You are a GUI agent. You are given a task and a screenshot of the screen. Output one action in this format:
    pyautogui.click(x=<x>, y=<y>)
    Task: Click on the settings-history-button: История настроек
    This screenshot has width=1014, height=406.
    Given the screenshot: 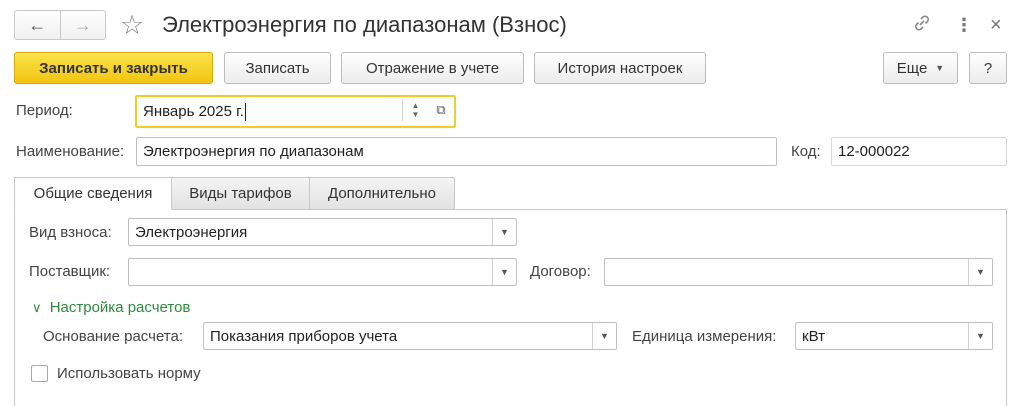 What is the action you would take?
    pyautogui.click(x=620, y=68)
    